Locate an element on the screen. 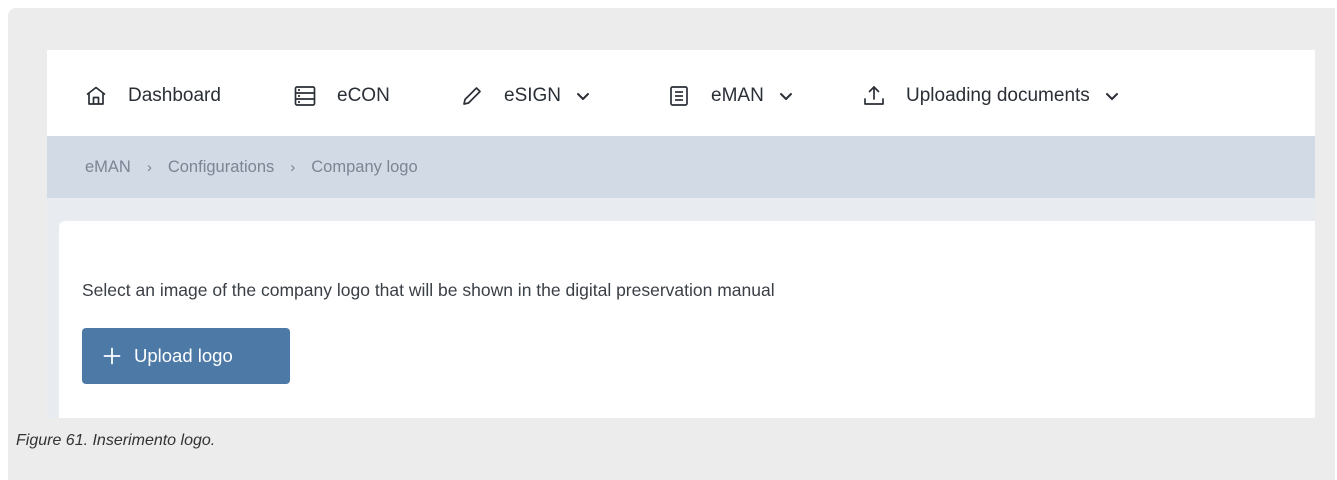 This screenshot has height=480, width=1337. upload-logo-button: Upload logo is located at coordinates (186, 356).